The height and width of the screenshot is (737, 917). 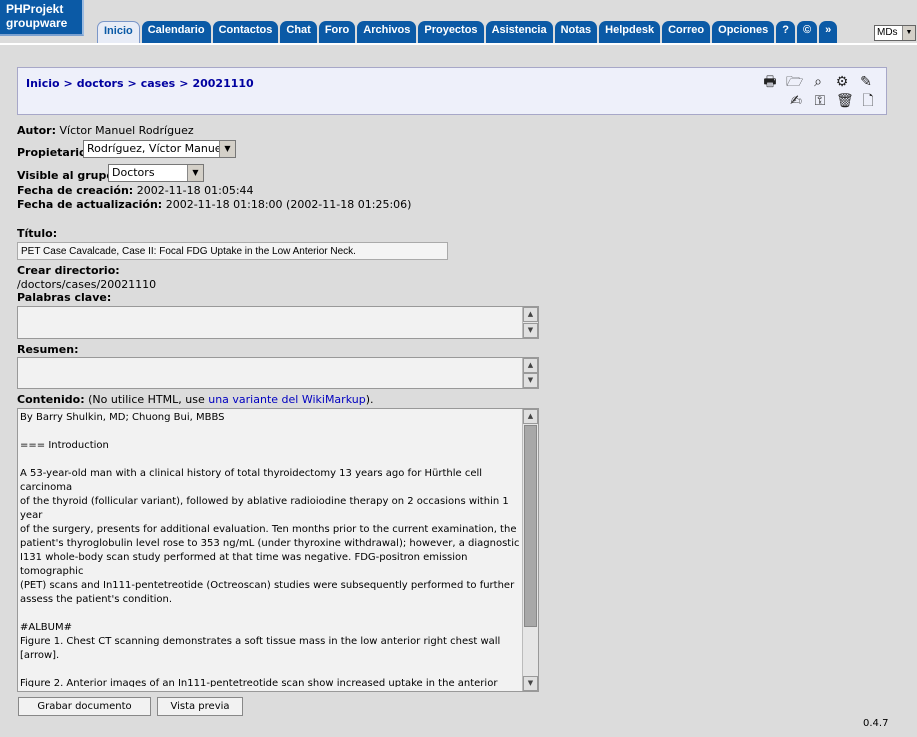 I want to click on owner-select: Rodríguez, Víctor Manuel ▼, so click(x=159, y=149).